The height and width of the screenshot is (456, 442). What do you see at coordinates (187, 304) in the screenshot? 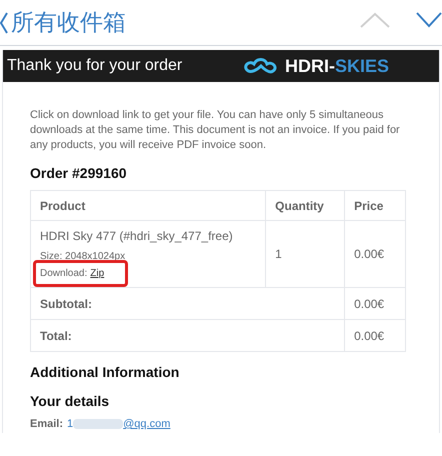
I see `total-label: Subtotal:` at bounding box center [187, 304].